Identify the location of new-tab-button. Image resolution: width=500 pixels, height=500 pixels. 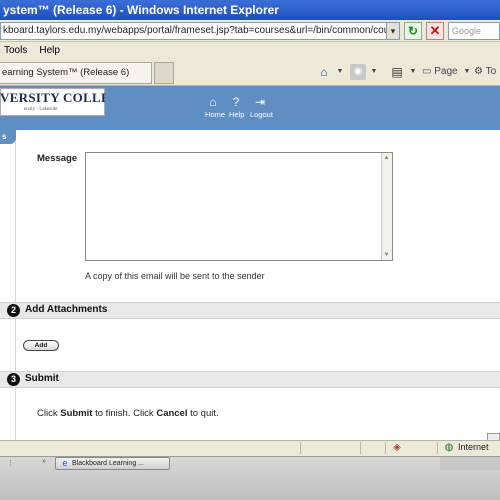
(164, 73).